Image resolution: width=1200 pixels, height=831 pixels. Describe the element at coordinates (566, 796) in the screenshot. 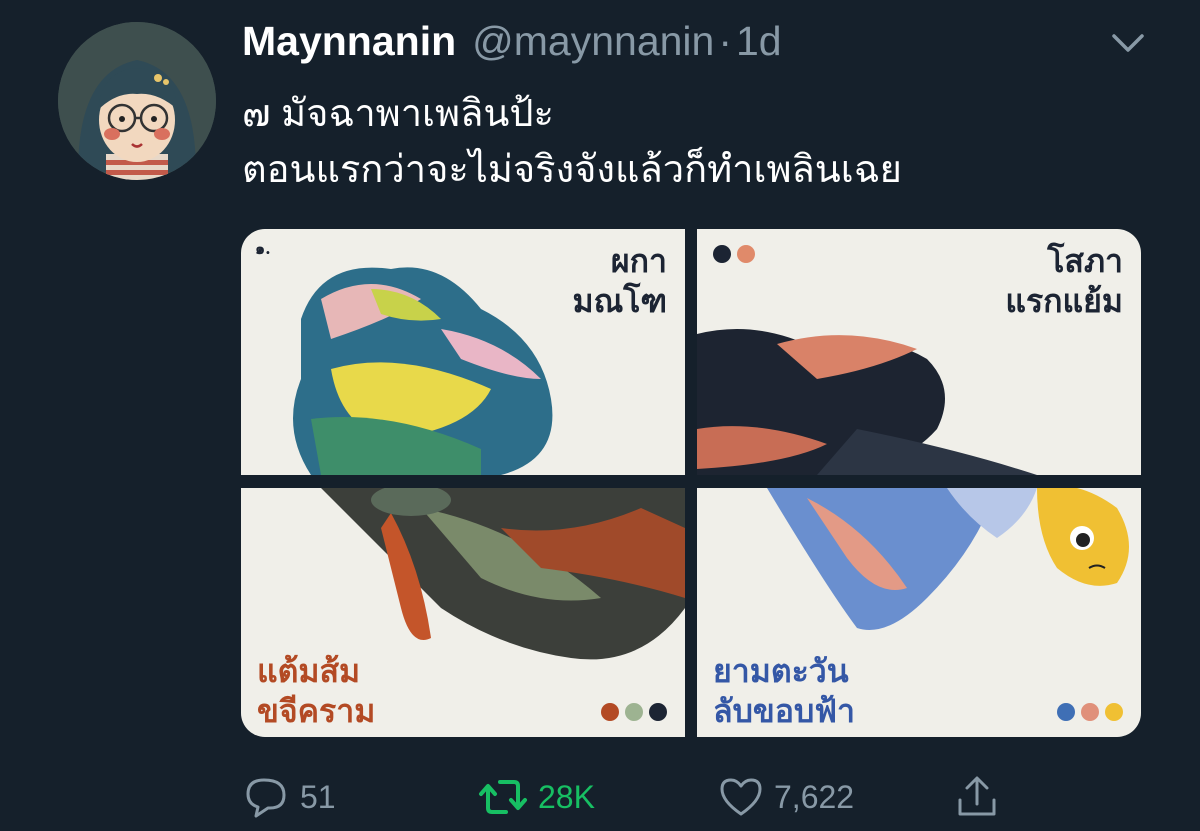

I see `retweet-count: 28K` at that location.